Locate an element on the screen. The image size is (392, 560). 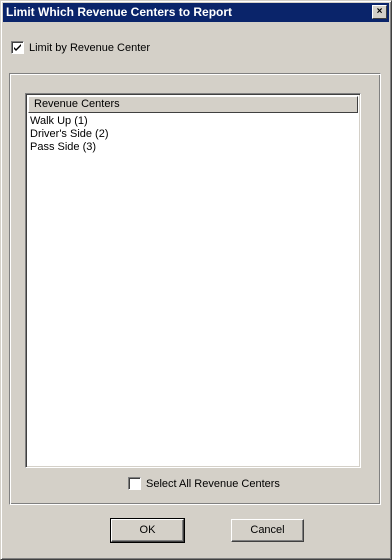
limit-by-revenue-center-checkbox is located at coordinates (17, 47).